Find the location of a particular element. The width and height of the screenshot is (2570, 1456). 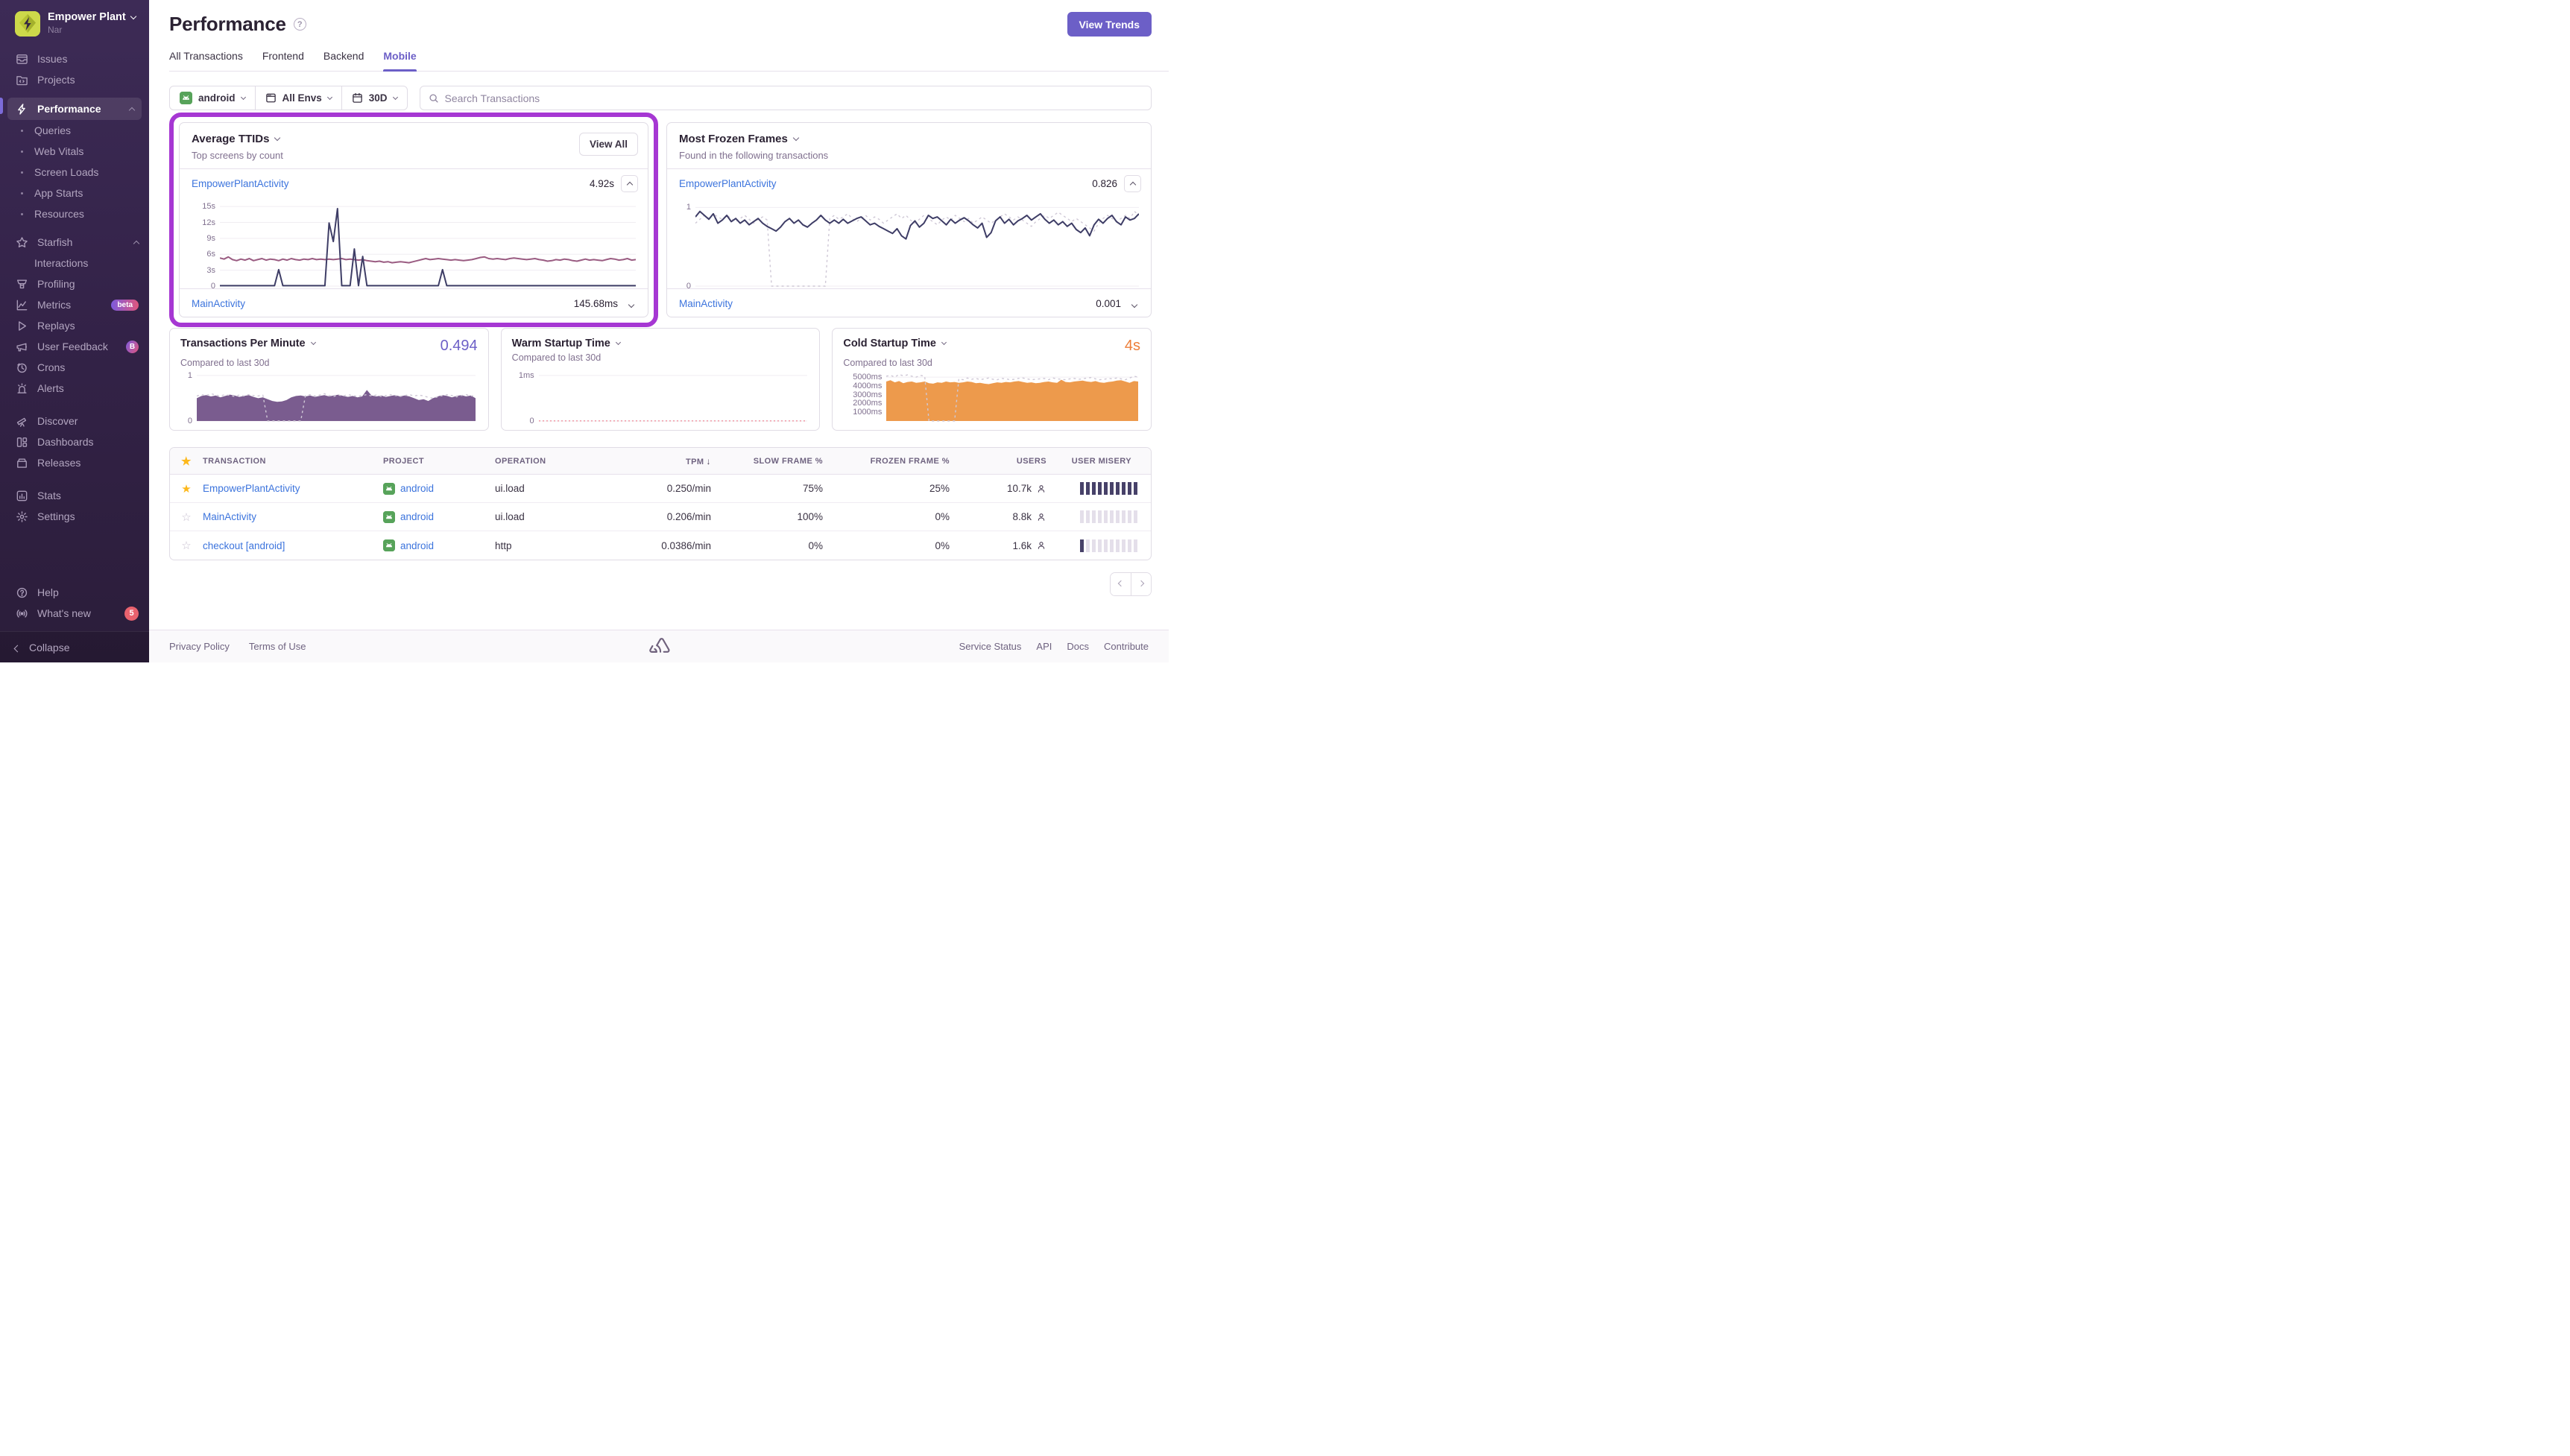

contribute-link: Contribute is located at coordinates (1126, 646).